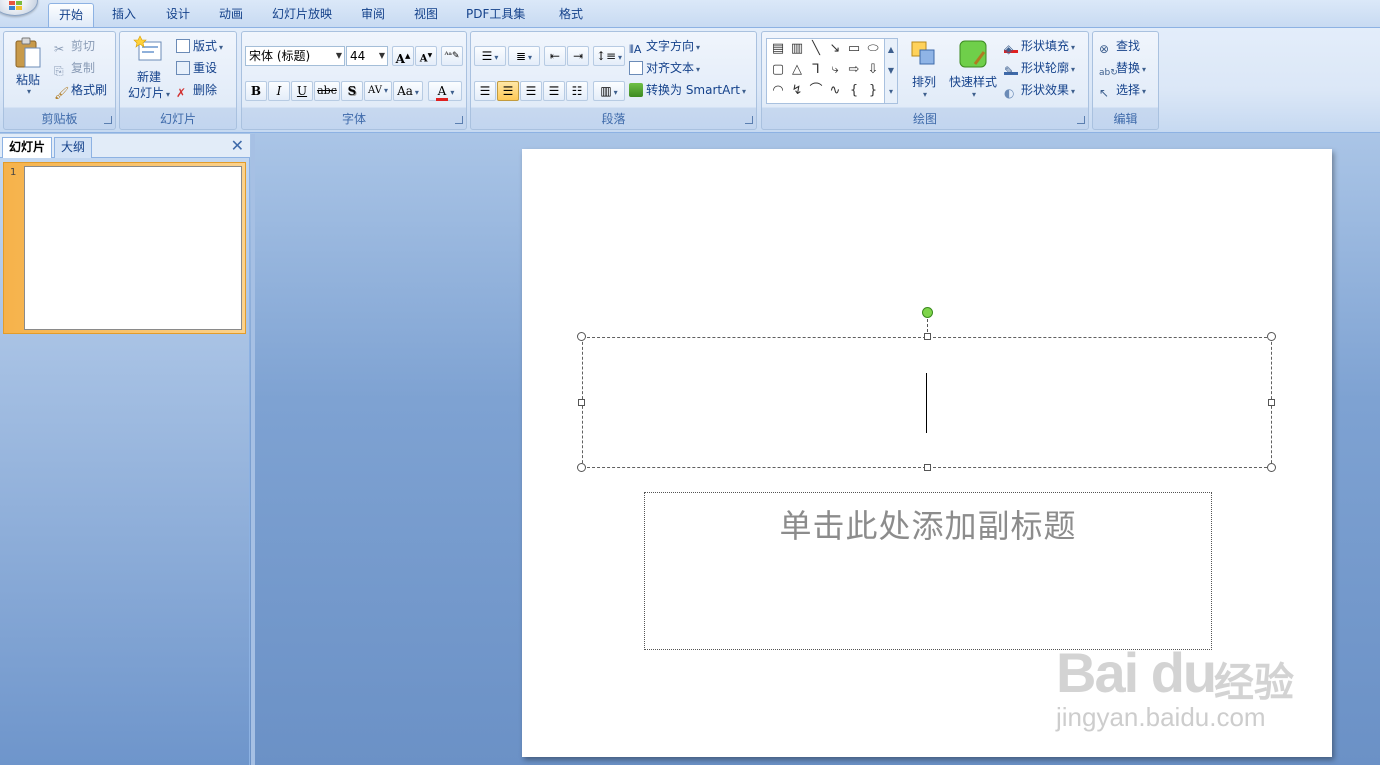  I want to click on line-shape-icon: ╲, so click(816, 49).